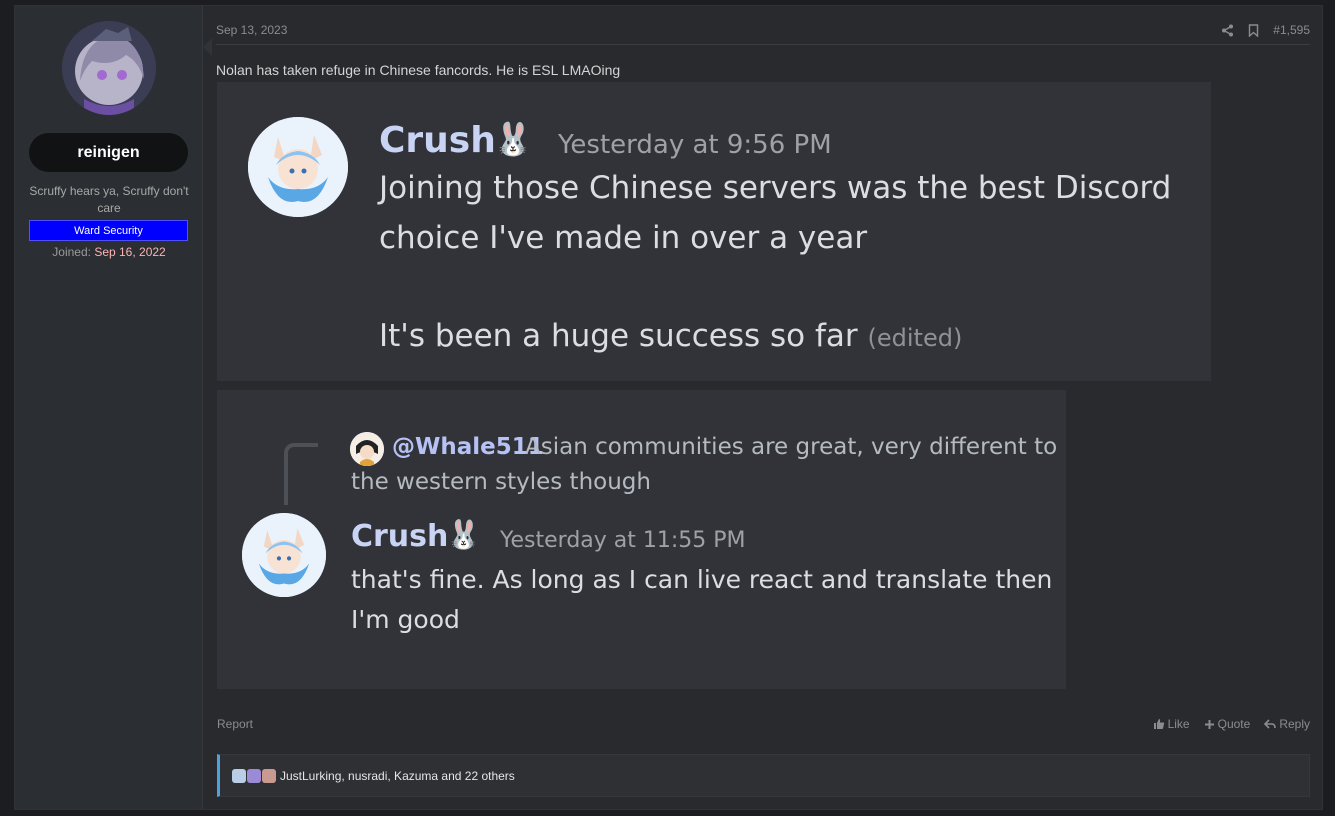 The height and width of the screenshot is (816, 1335). What do you see at coordinates (1294, 724) in the screenshot?
I see `reply-label: Reply` at bounding box center [1294, 724].